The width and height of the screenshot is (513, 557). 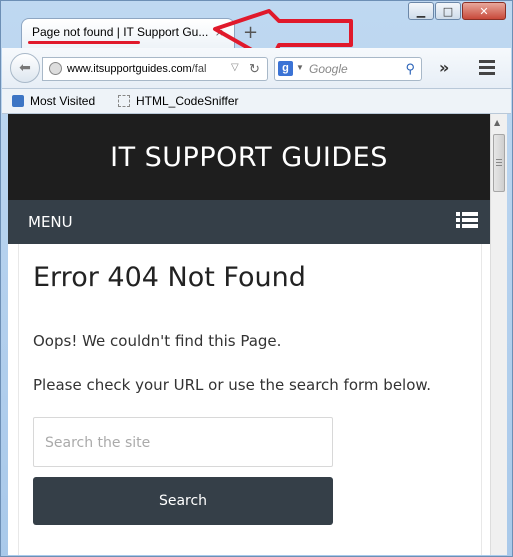 I want to click on dropdown-arrow-icon: ▽, so click(x=235, y=67).